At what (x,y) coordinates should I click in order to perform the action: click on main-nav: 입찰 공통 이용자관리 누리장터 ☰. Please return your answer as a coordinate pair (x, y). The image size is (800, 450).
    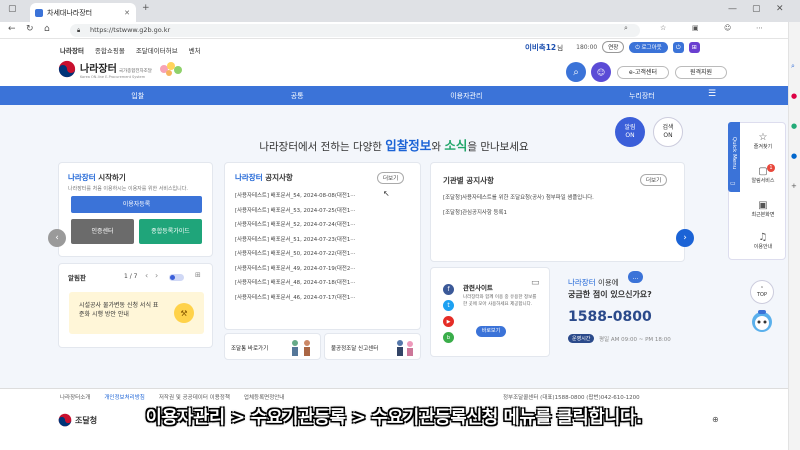
    Looking at the image, I should click on (394, 95).